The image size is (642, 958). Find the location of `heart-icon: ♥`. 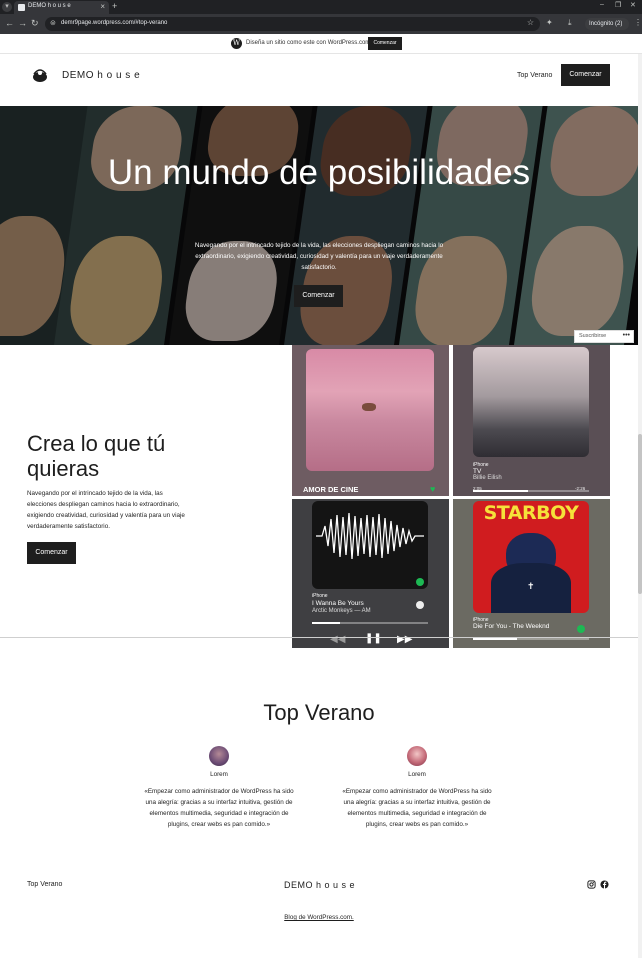

heart-icon: ♥ is located at coordinates (432, 489).